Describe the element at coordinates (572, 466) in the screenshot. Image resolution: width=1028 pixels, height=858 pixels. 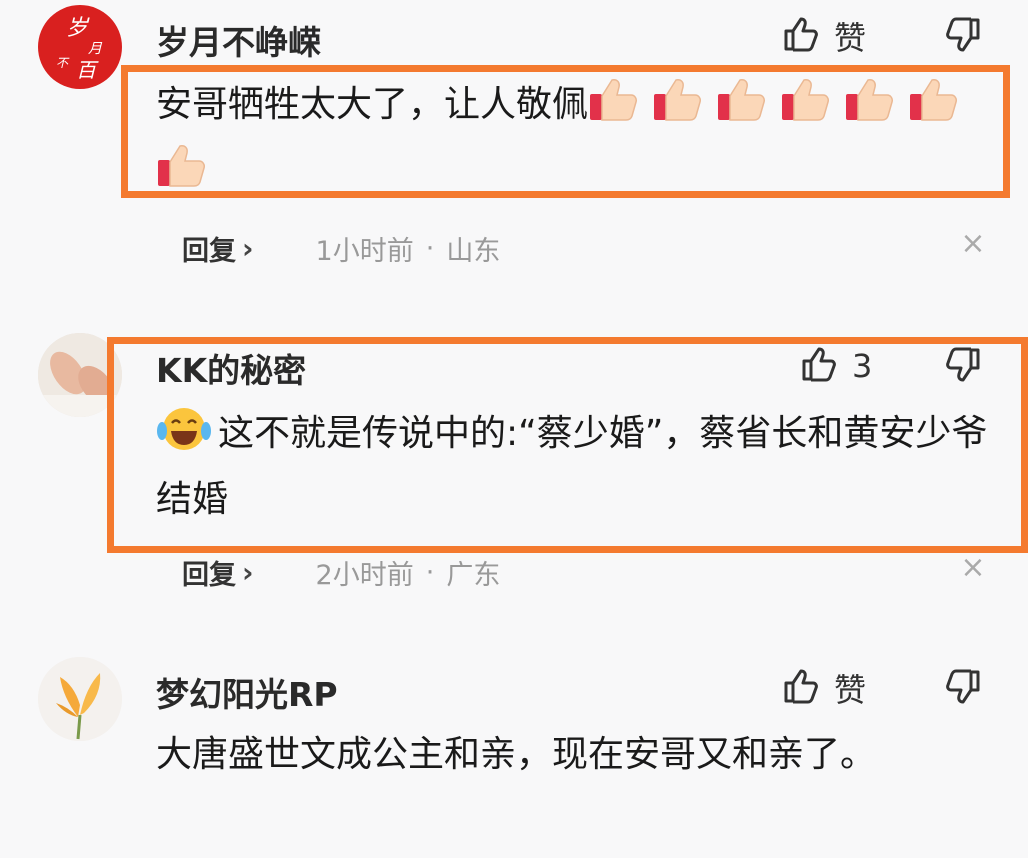
I see `comment-text-content: 这不就是传说中的:“蔡少婚”，蔡省长和黄安少爷结婚` at that location.